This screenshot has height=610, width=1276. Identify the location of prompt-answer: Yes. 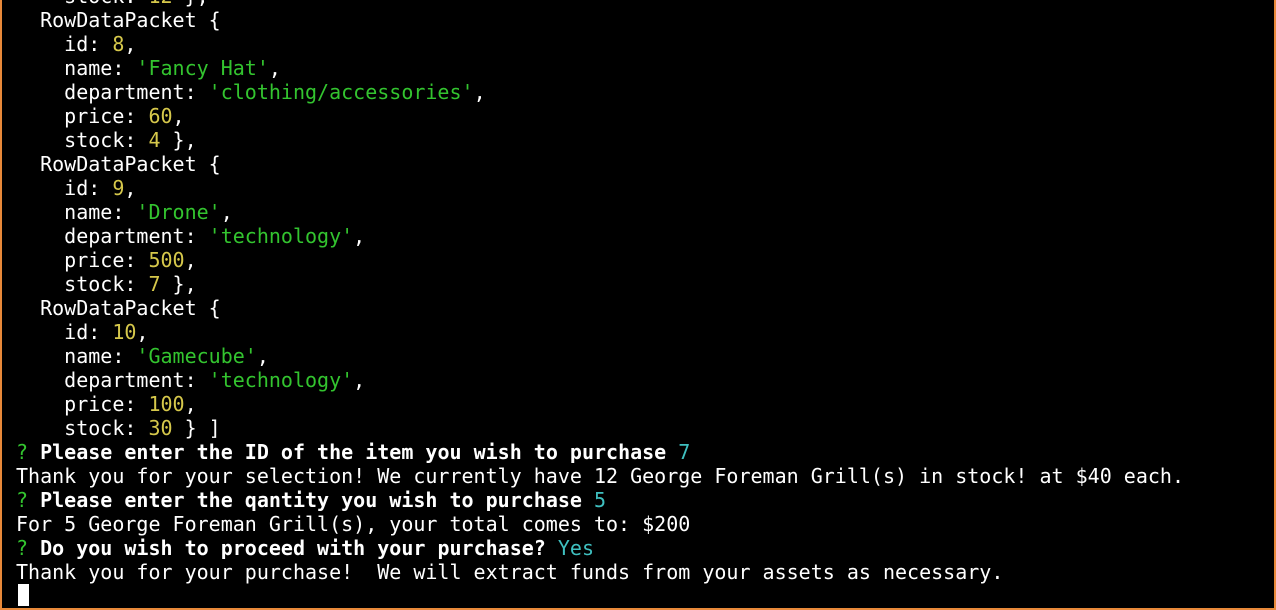
(575, 548).